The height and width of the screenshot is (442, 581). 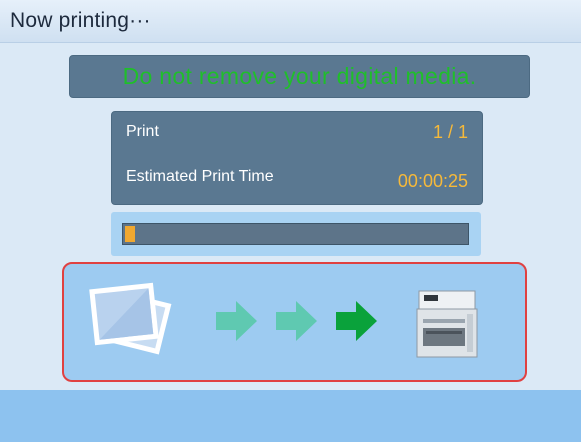 What do you see at coordinates (290, 416) in the screenshot?
I see `bottom-bar` at bounding box center [290, 416].